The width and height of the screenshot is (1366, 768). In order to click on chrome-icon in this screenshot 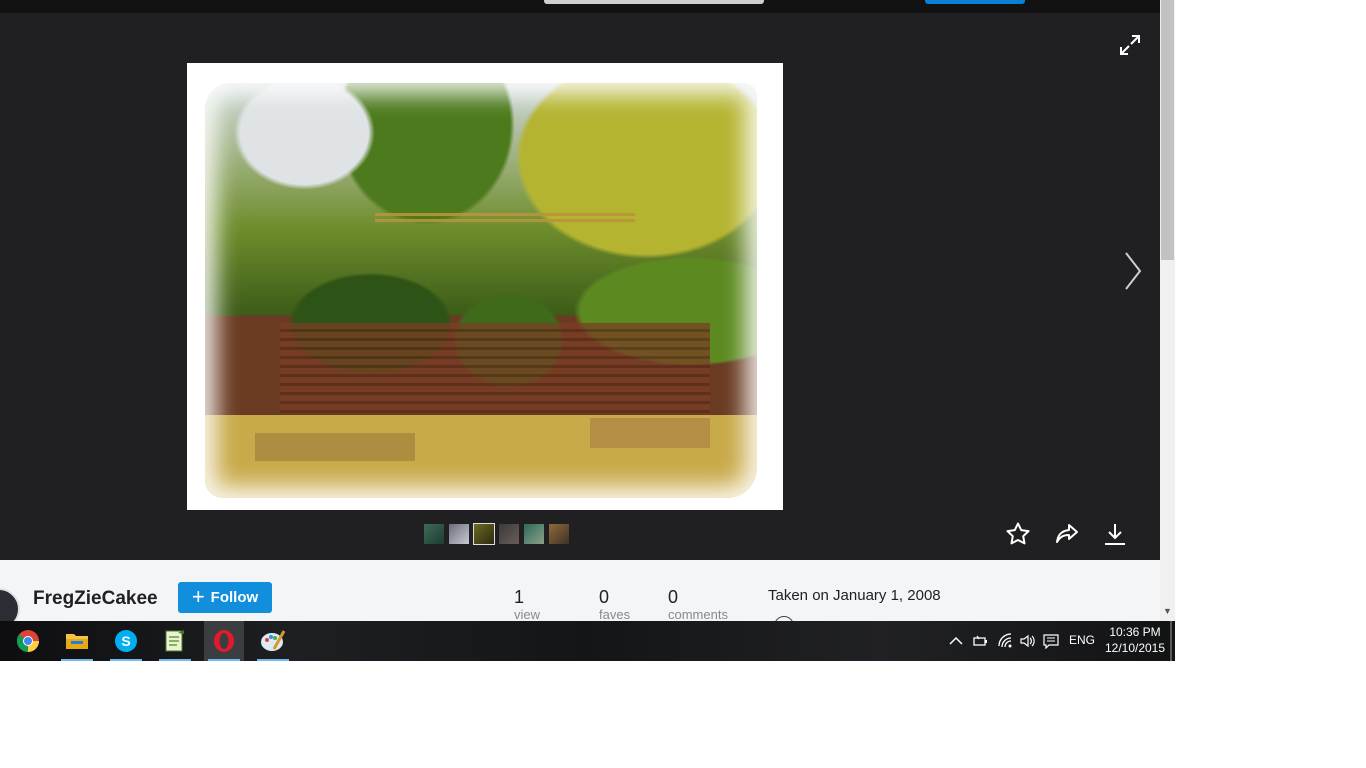, I will do `click(27, 641)`.